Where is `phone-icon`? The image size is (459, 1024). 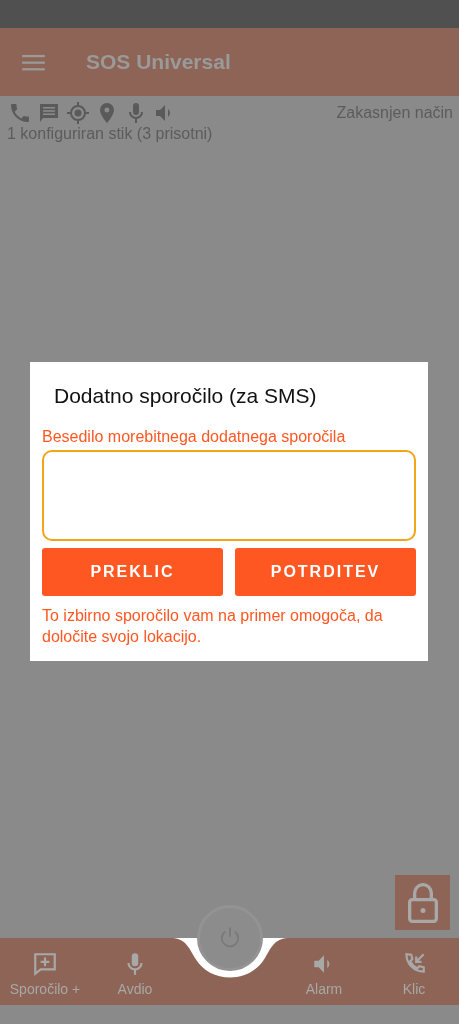 phone-icon is located at coordinates (20, 113).